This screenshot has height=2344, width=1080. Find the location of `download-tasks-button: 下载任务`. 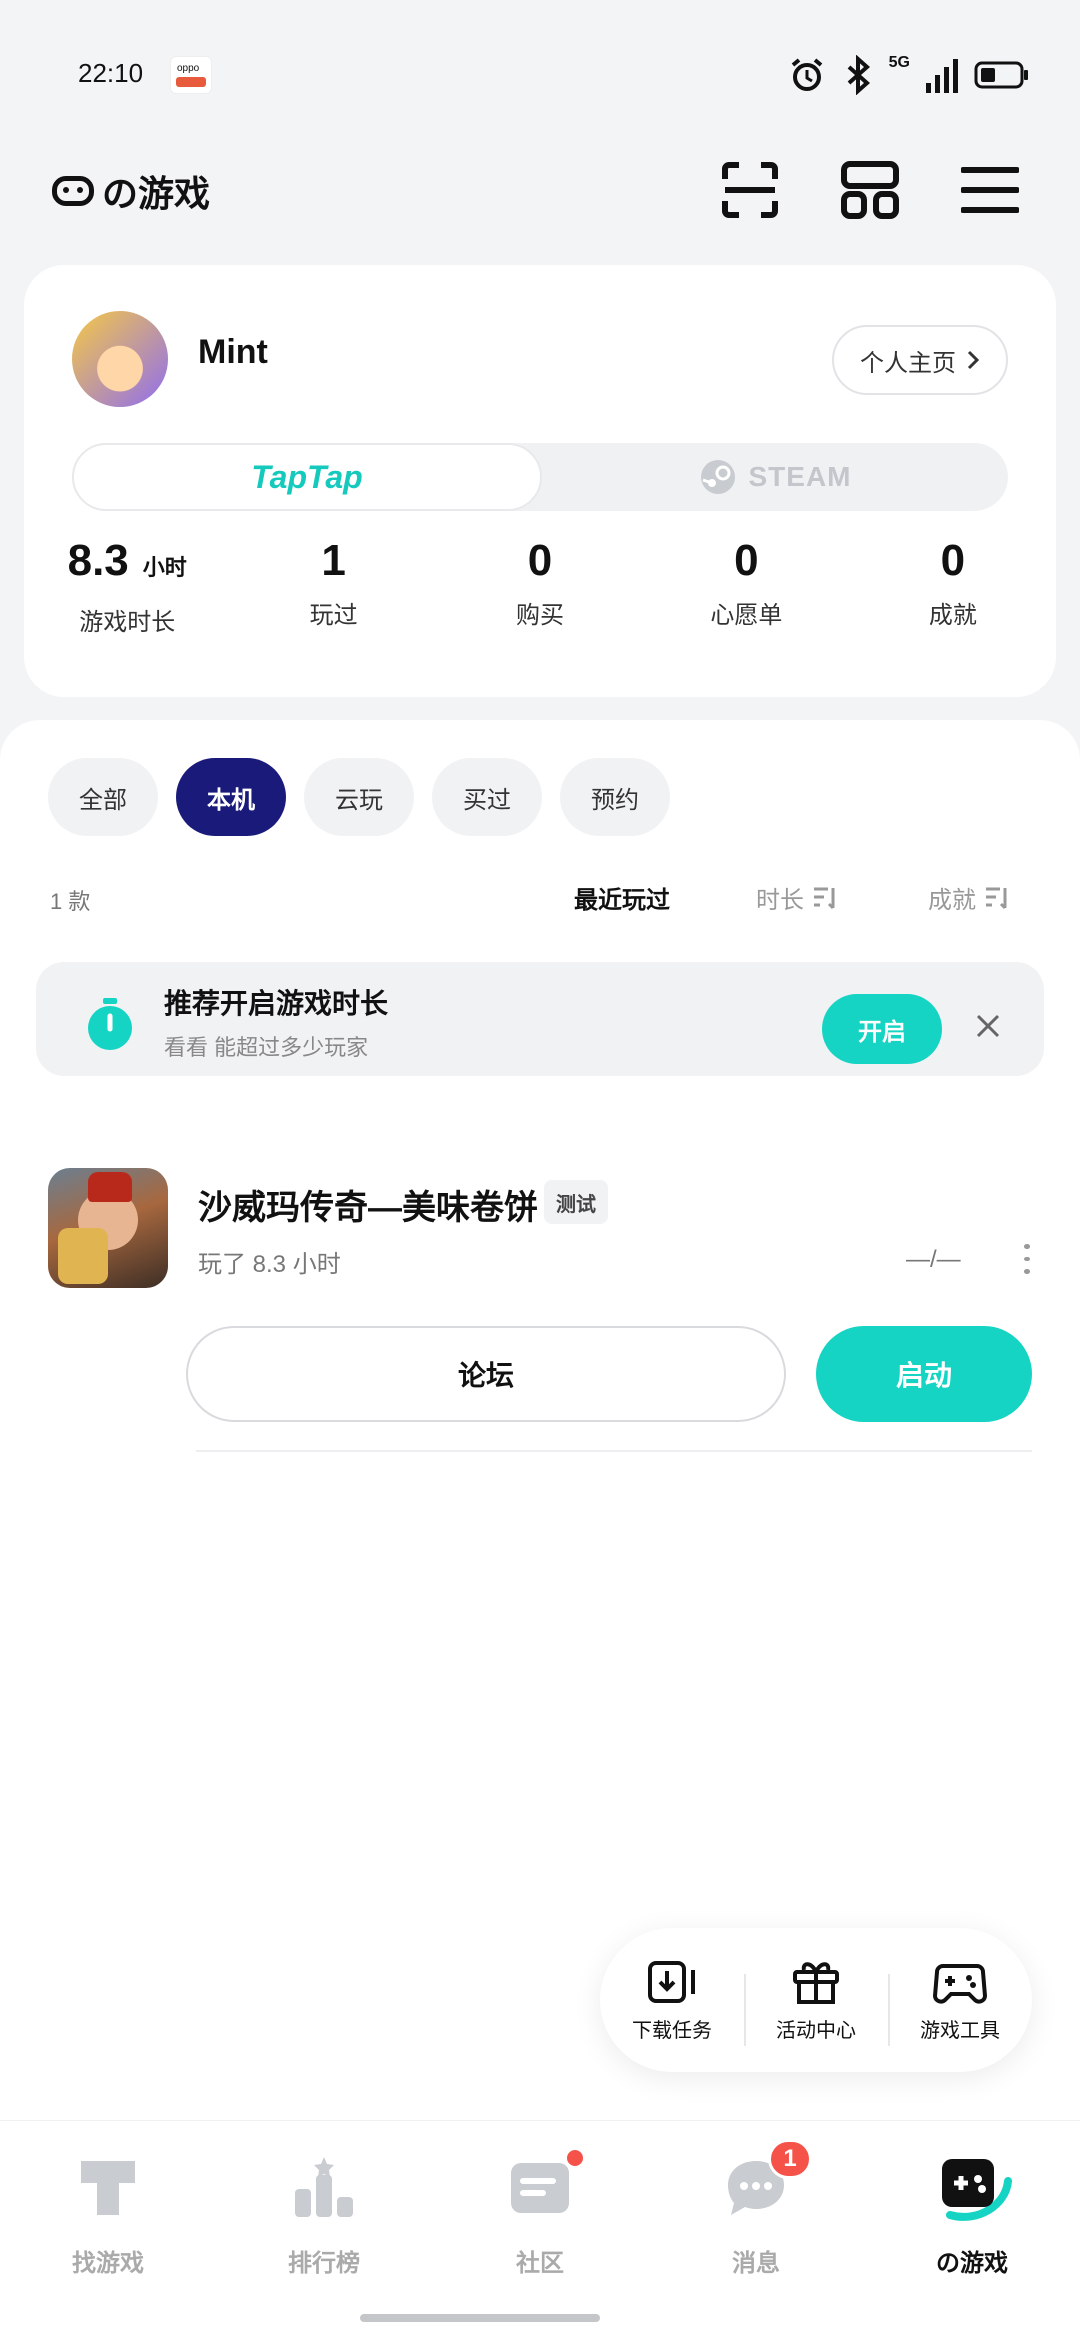

download-tasks-button: 下载任务 is located at coordinates (672, 2000).